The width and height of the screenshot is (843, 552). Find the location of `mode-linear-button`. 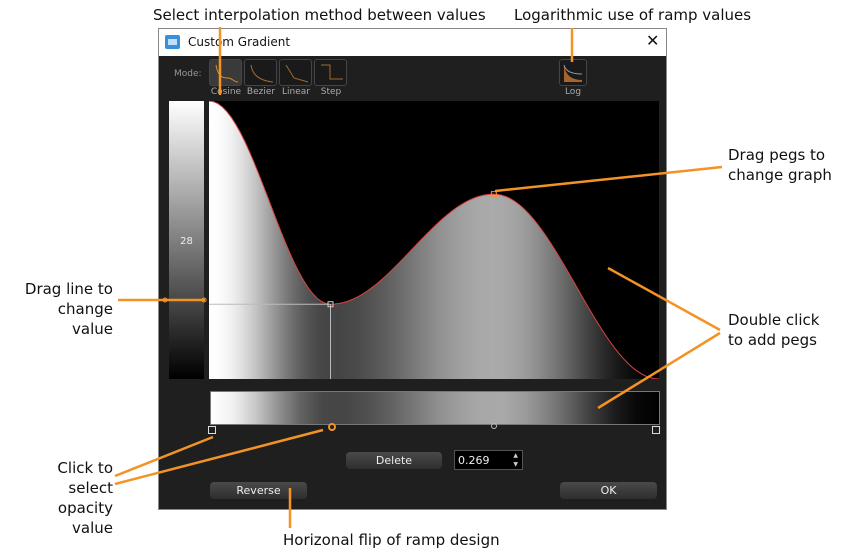

mode-linear-button is located at coordinates (295, 72).